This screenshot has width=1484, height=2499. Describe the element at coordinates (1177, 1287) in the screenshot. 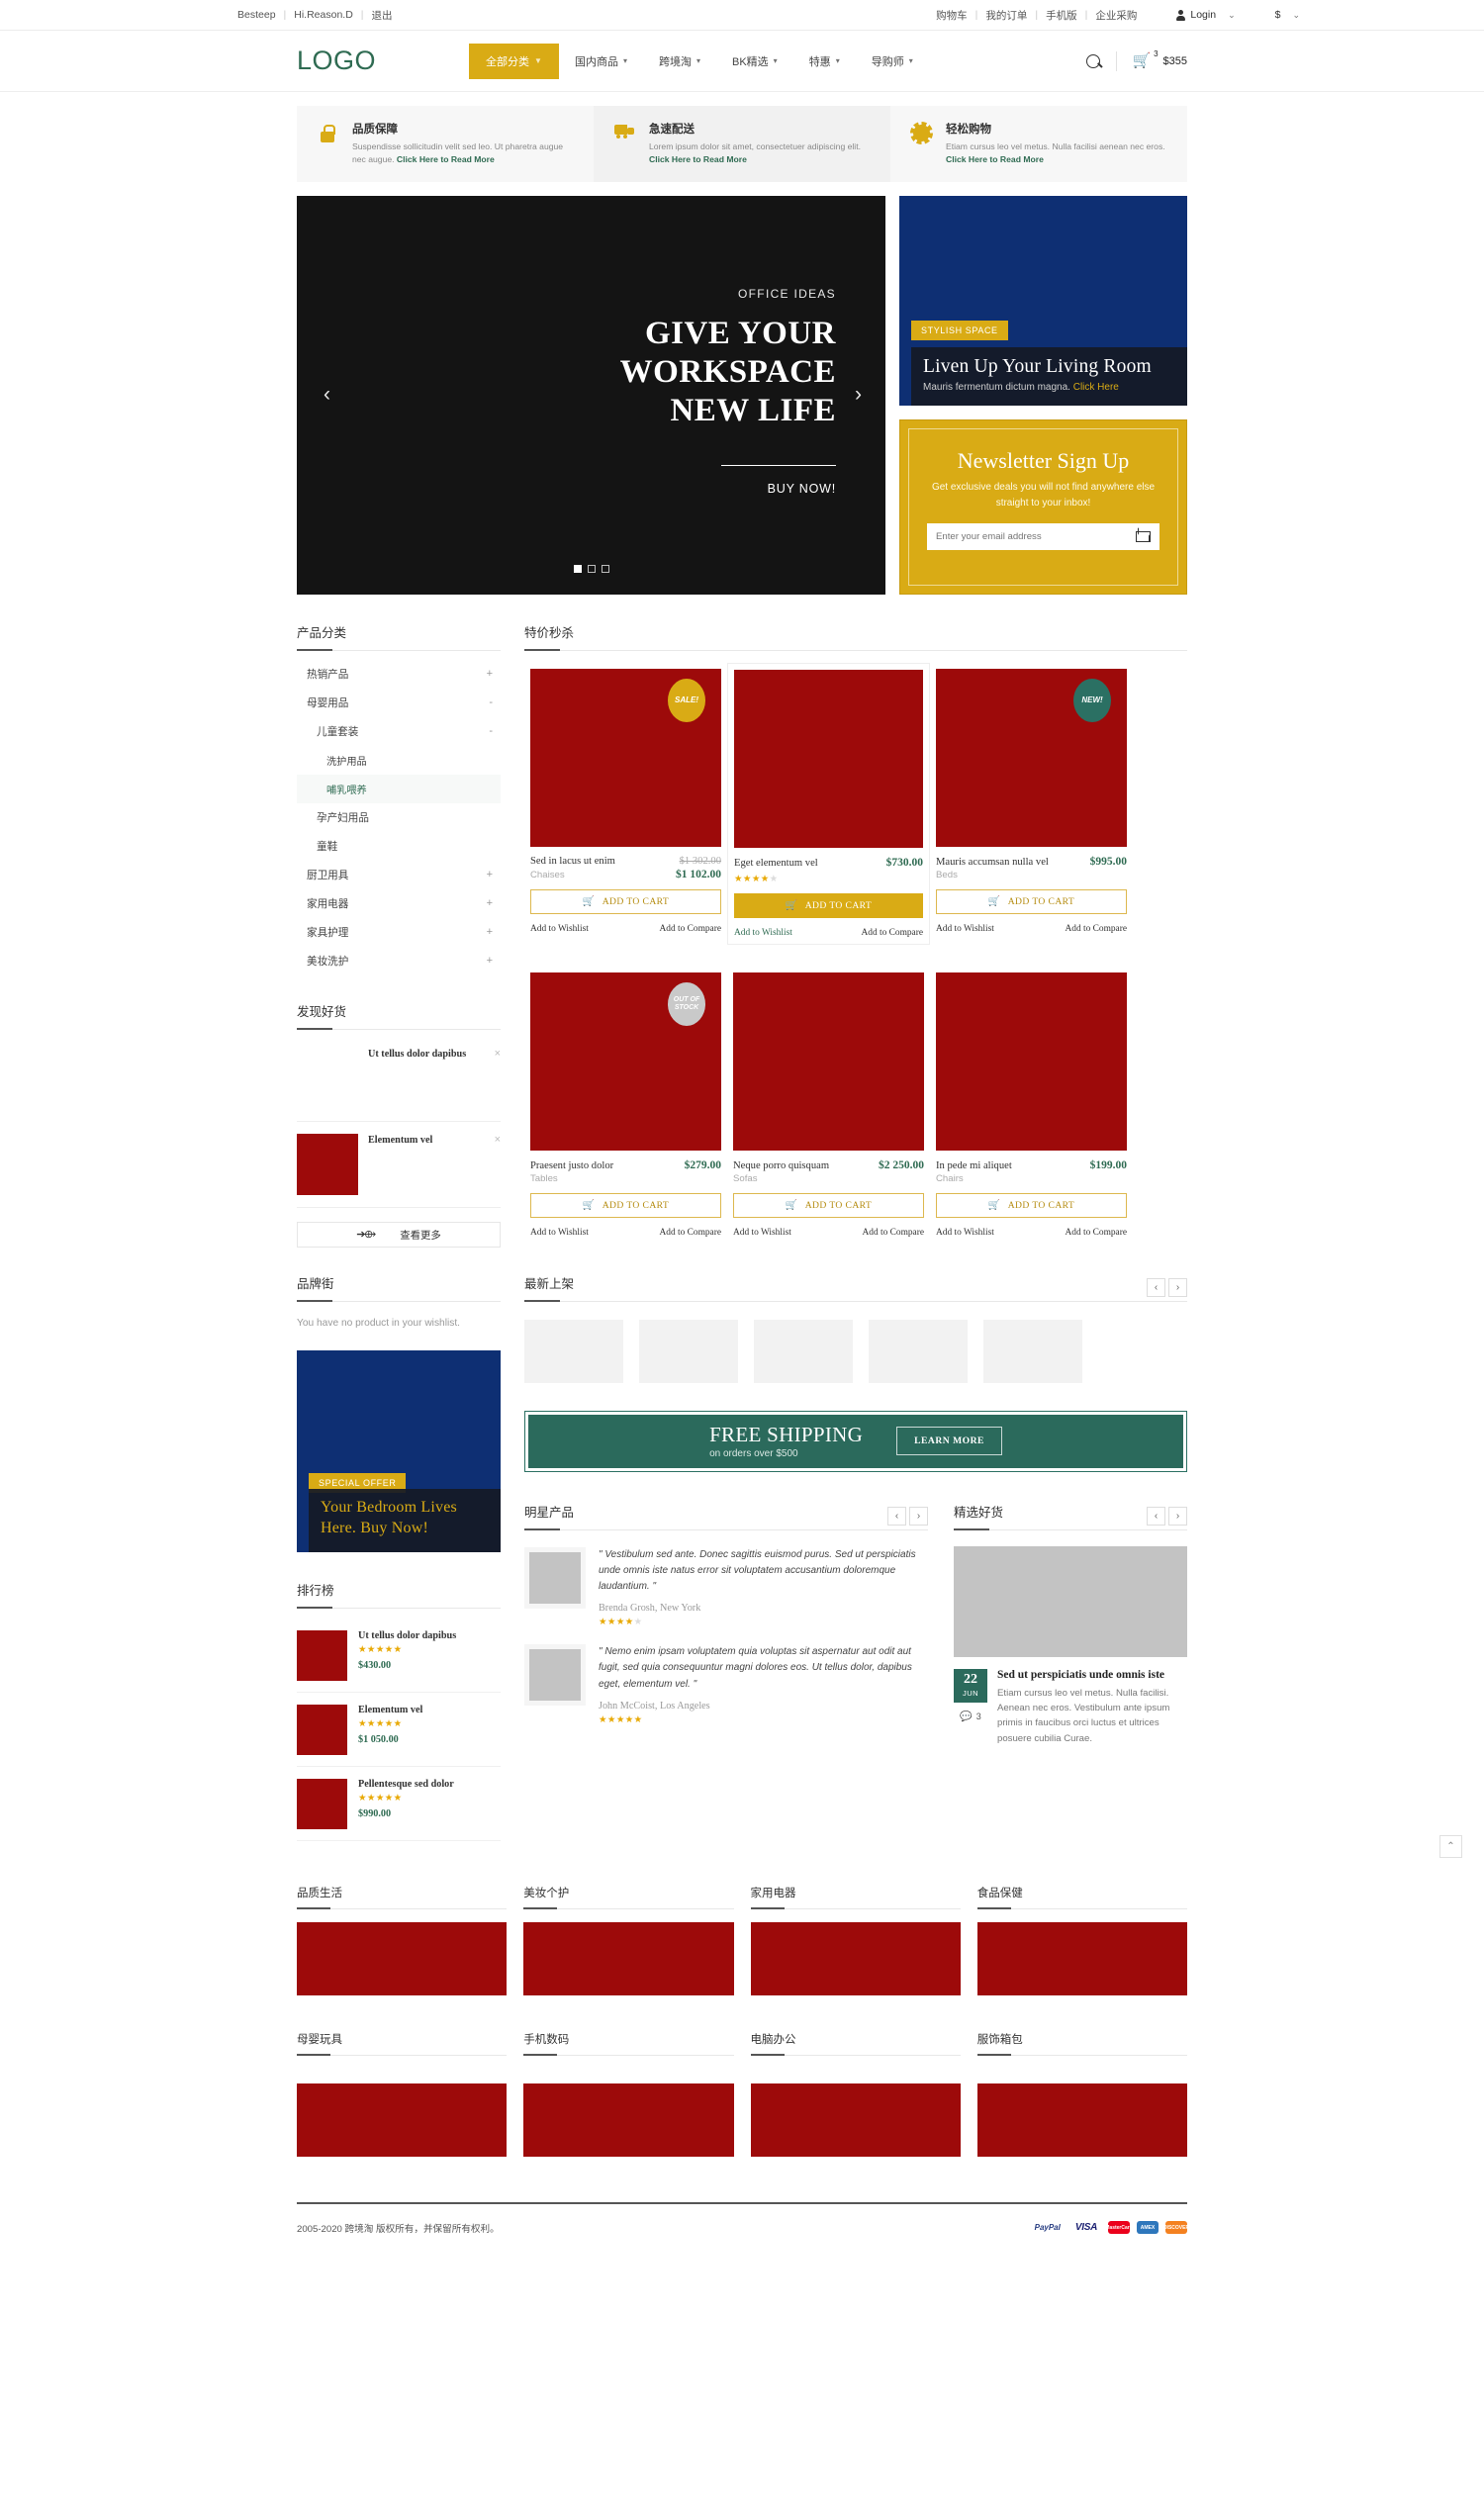

I see `latest-next-button: ›` at that location.